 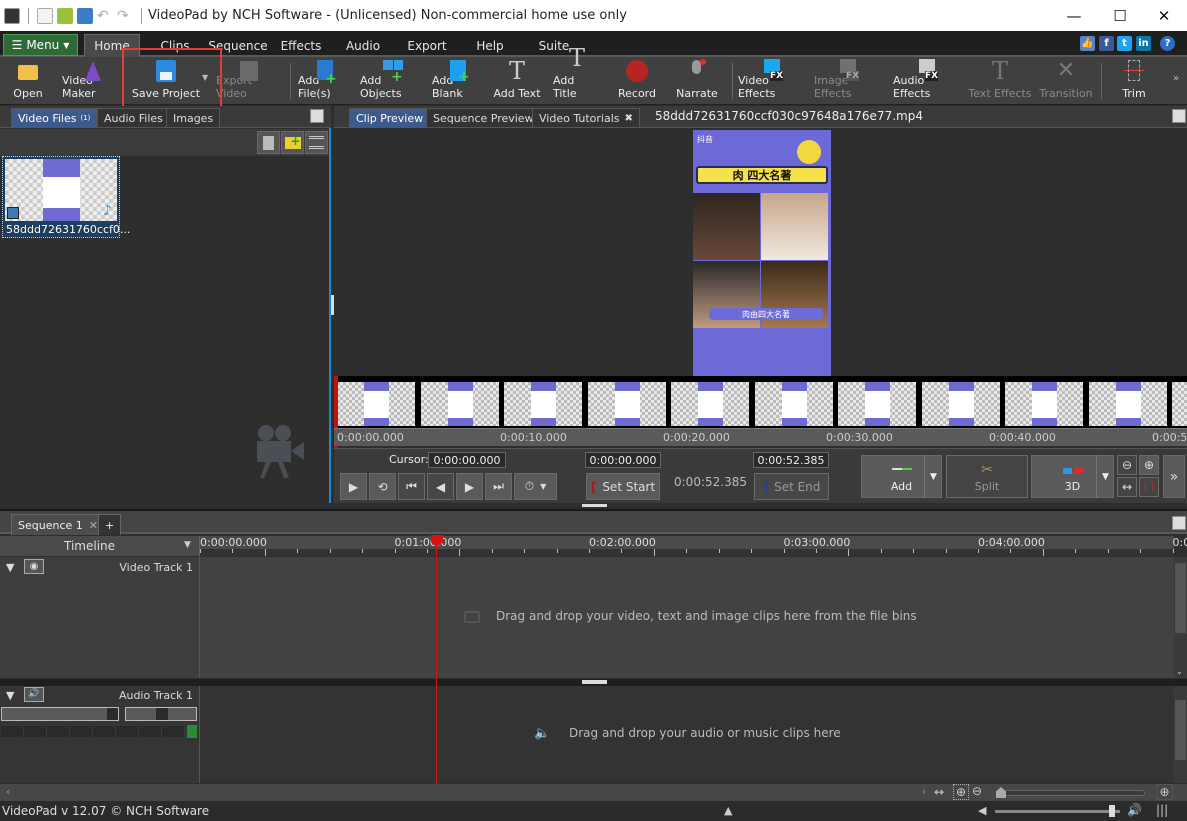 I want to click on go-to-end-button: ⏭, so click(x=498, y=486).